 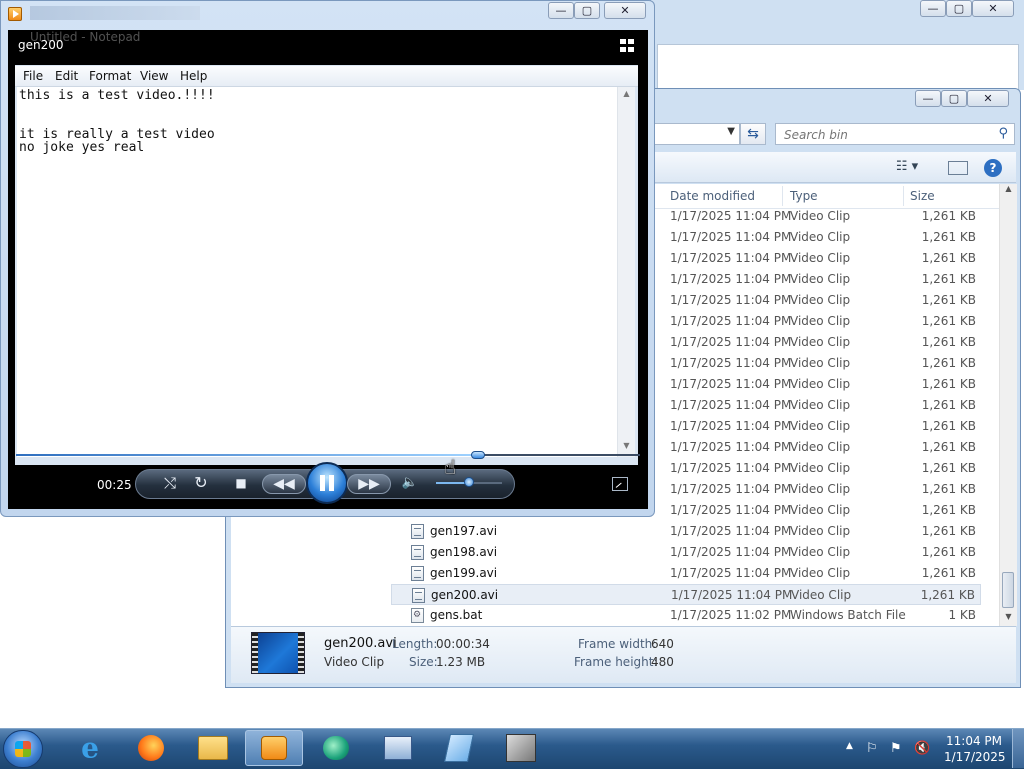 I want to click on file-name: gens.bat, so click(x=456, y=615).